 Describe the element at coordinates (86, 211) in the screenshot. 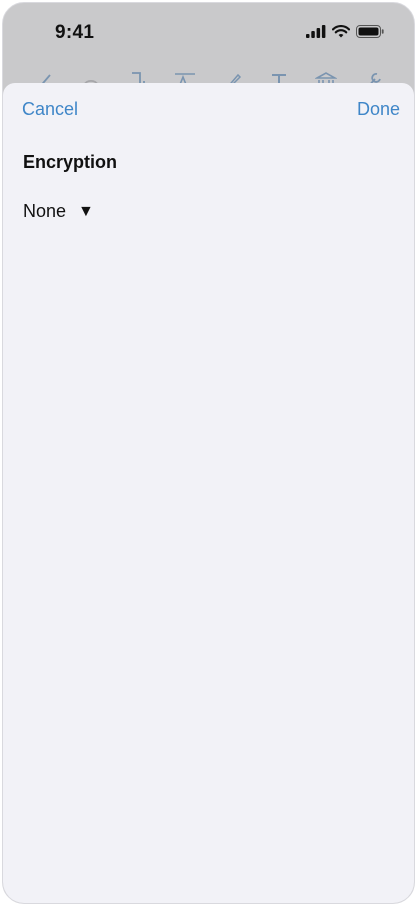

I see `dropdown-caret-icon: ▼` at that location.